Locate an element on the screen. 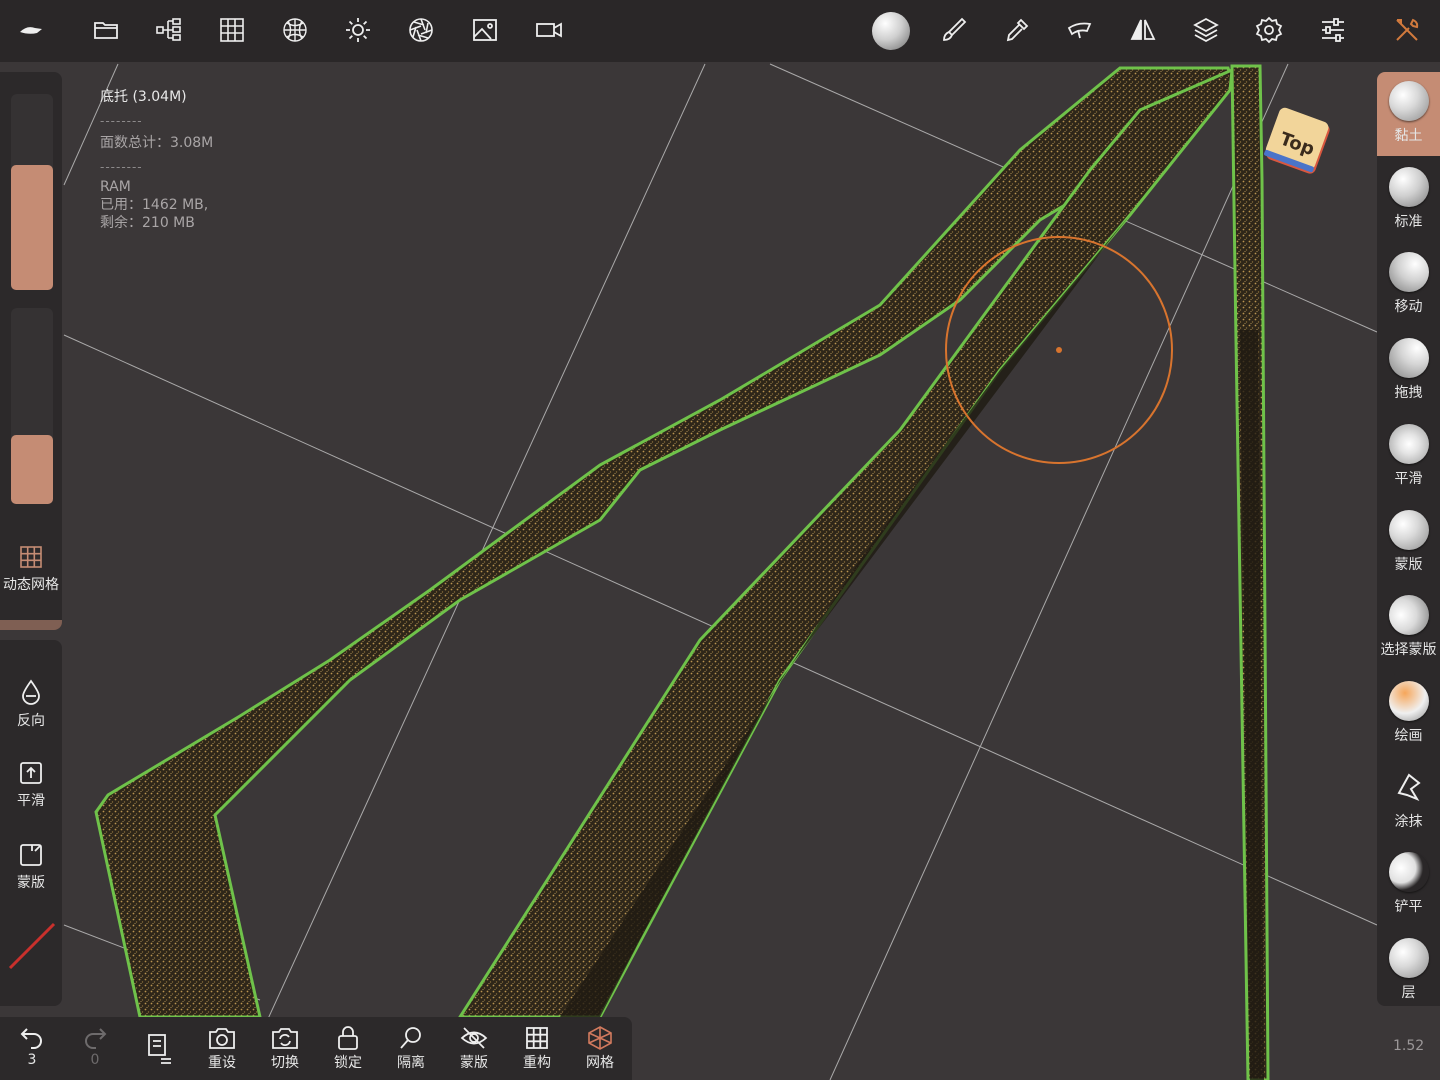  mask-button: 蒙版 is located at coordinates (31, 867).